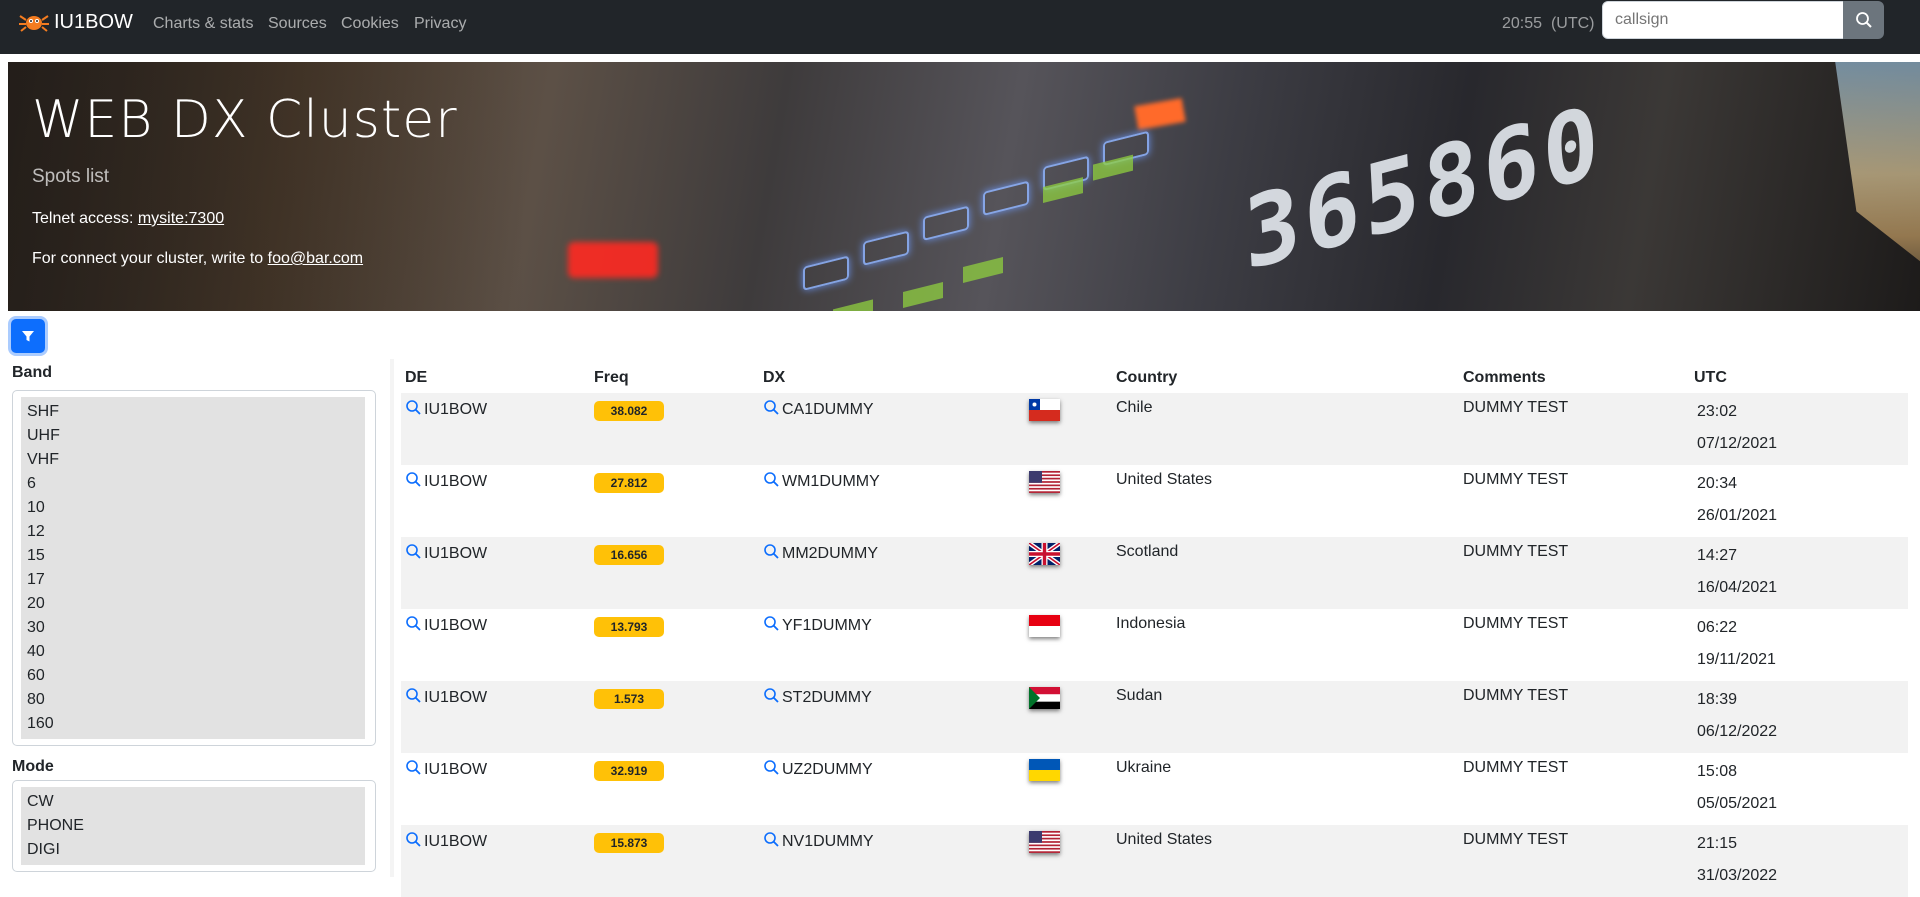 The image size is (1920, 897). I want to click on nav-privacy: Privacy, so click(440, 24).